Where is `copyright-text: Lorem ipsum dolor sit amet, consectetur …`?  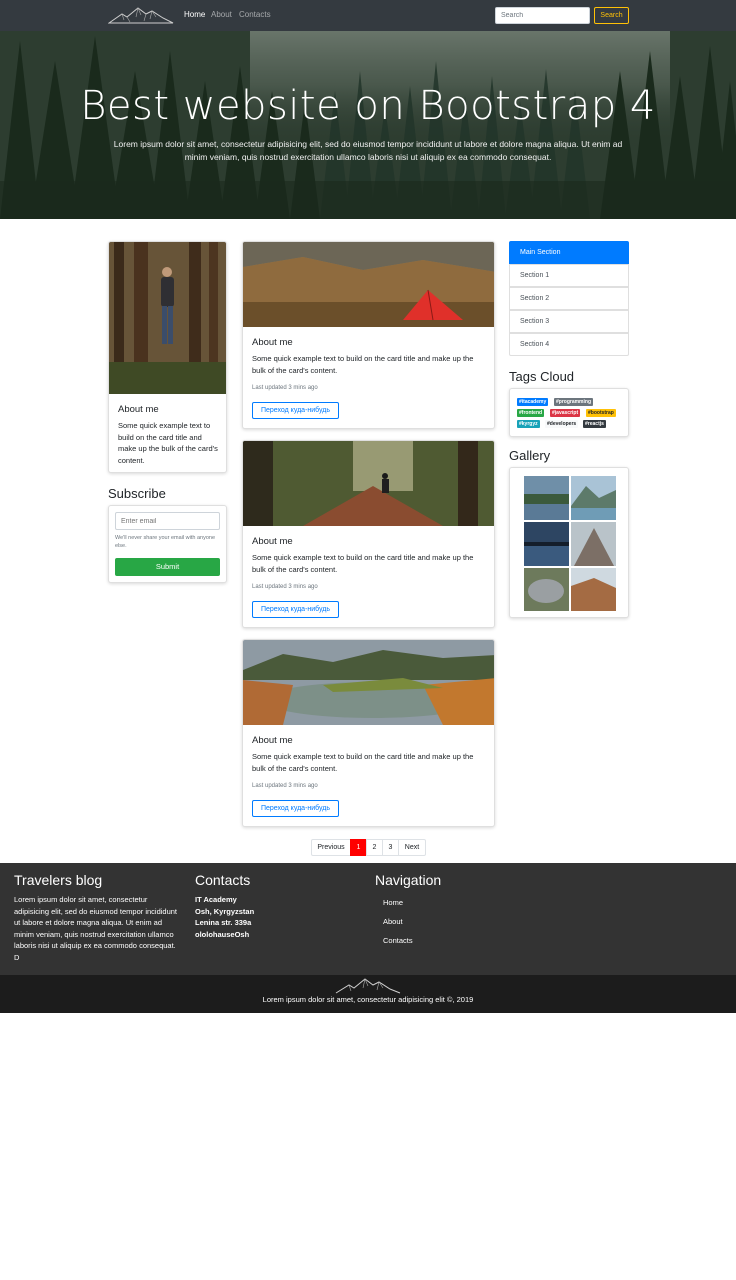 copyright-text: Lorem ipsum dolor sit amet, consectetur … is located at coordinates (368, 999).